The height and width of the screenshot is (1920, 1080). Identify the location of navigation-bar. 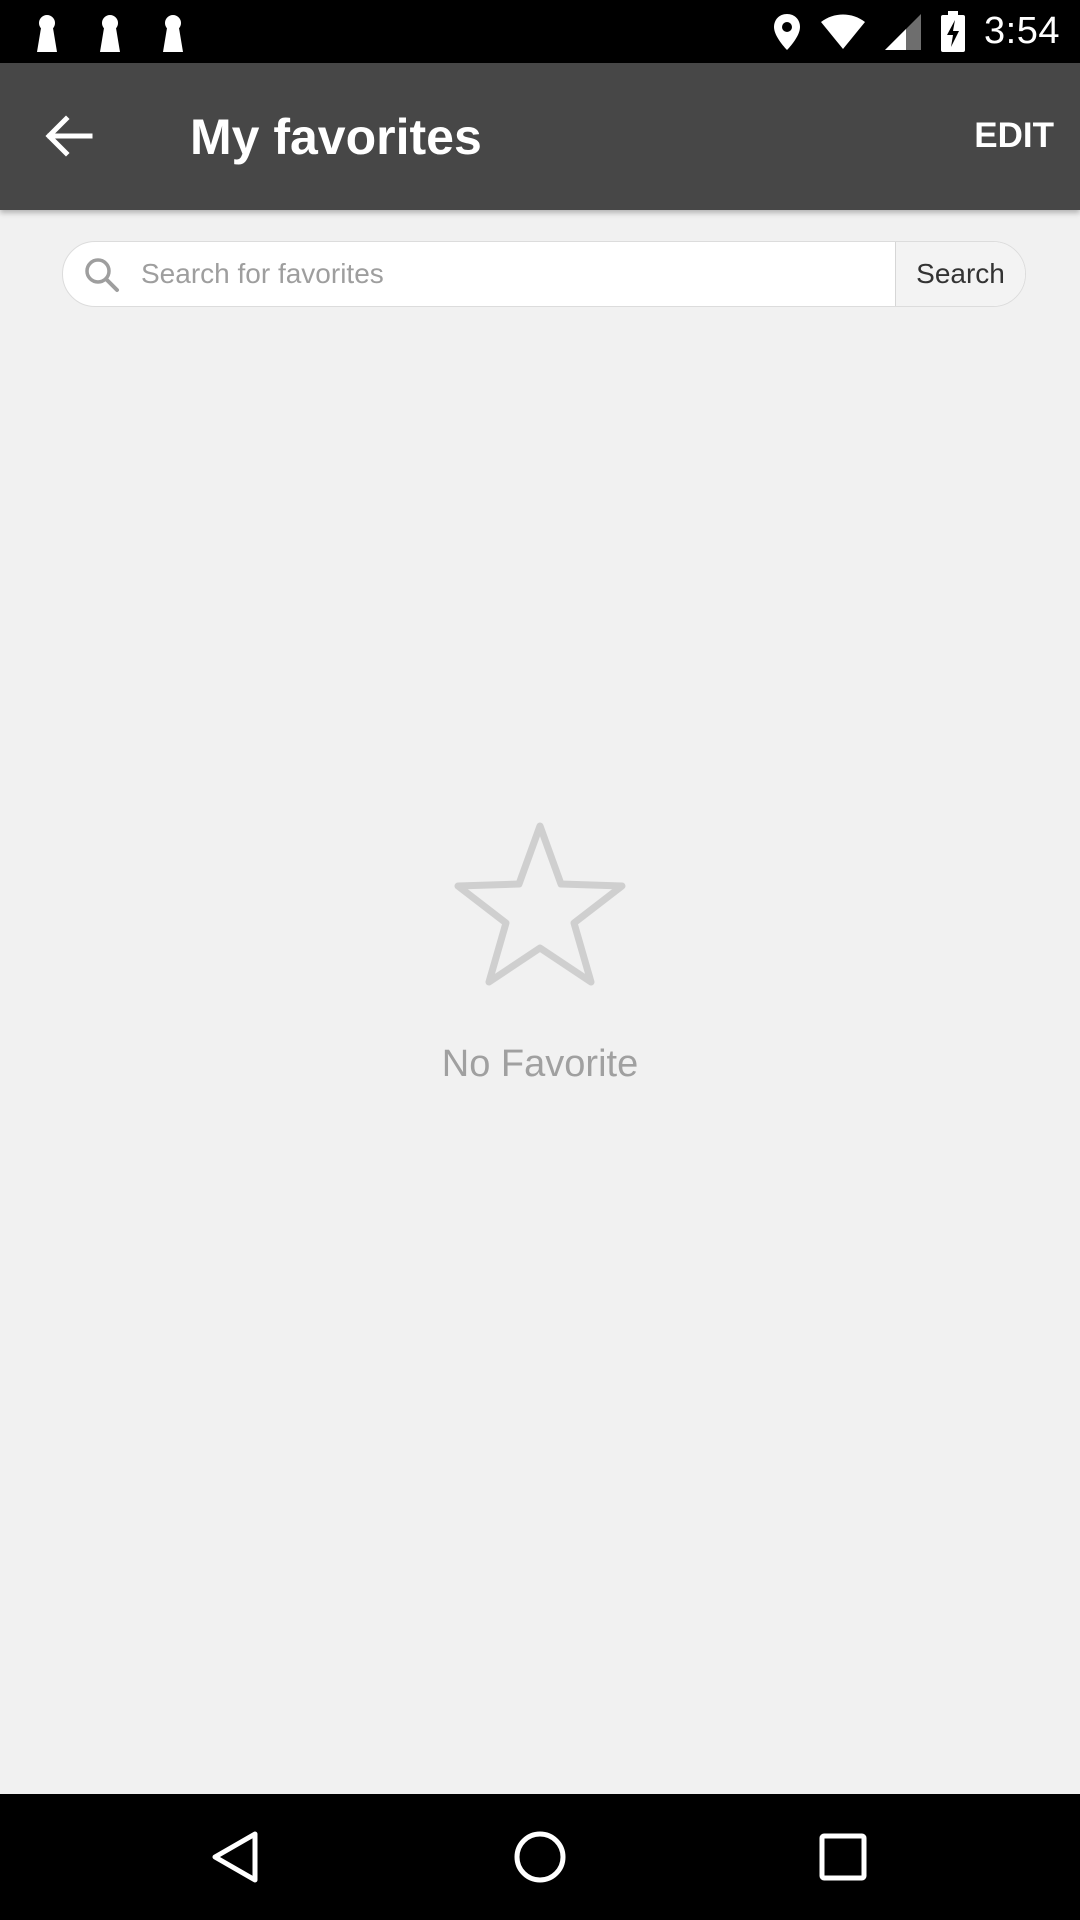
(540, 1857).